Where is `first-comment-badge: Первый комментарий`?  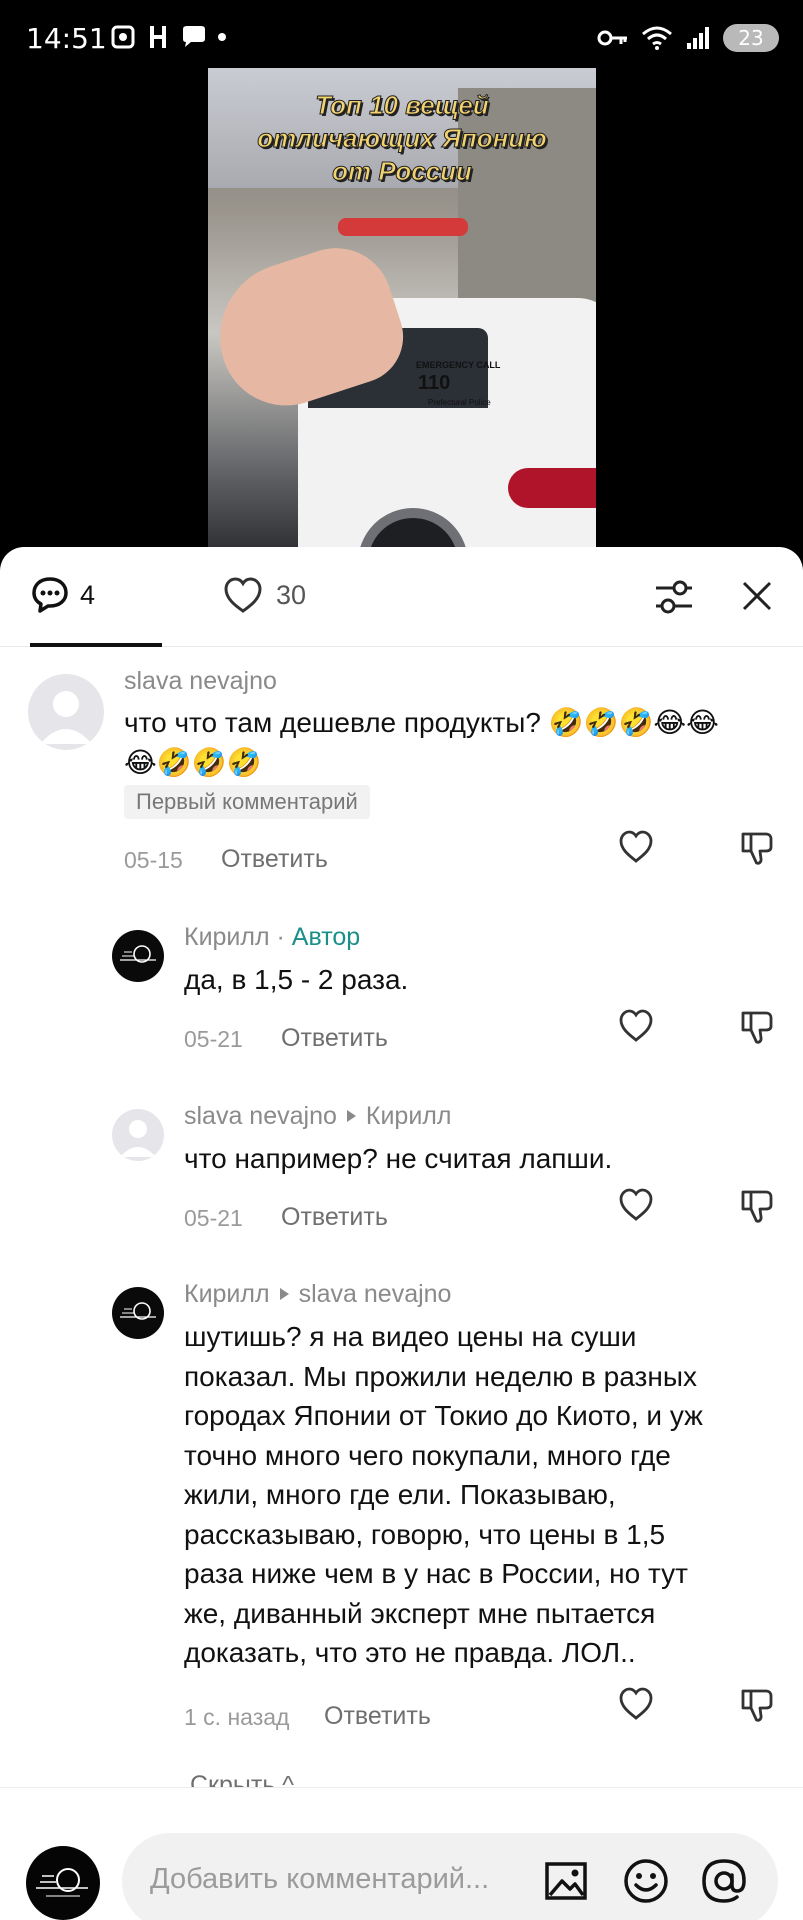
first-comment-badge: Первый комментарий is located at coordinates (247, 802).